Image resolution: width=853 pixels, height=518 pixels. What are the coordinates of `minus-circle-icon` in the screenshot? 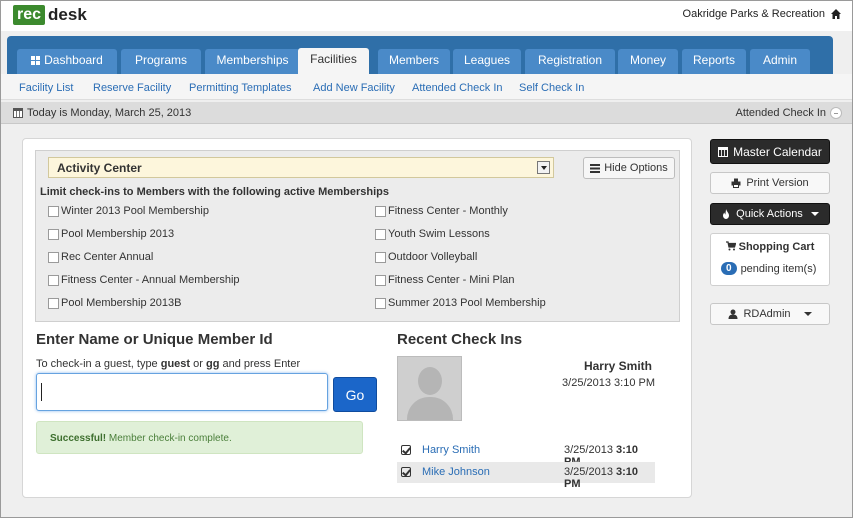 It's located at (836, 113).